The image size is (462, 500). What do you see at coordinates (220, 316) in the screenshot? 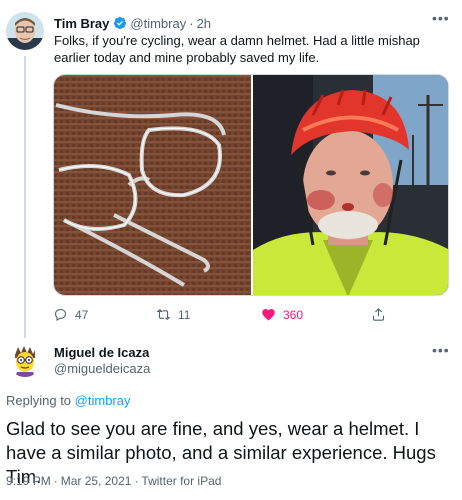
I see `tweet1-action-bar: 47 11 360` at bounding box center [220, 316].